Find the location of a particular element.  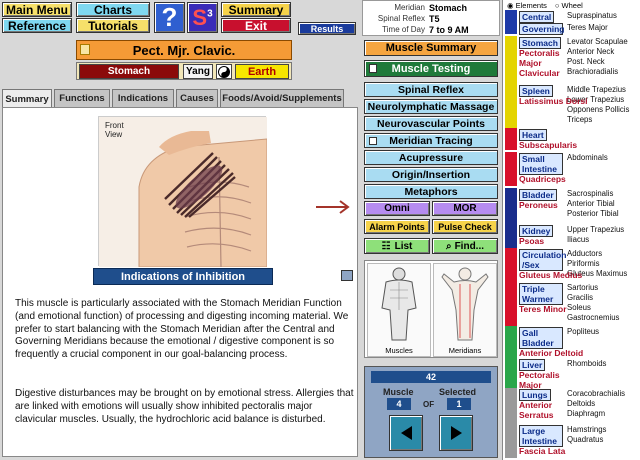

muscle-item: Sartorius is located at coordinates (582, 287).